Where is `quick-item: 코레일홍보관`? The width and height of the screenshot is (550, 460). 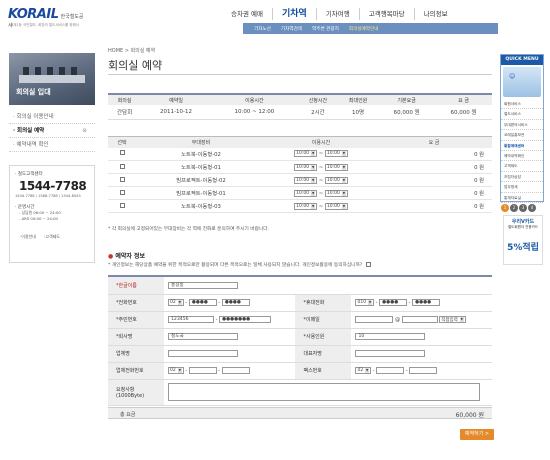 quick-item: 코레일홍보관 is located at coordinates (522, 135).